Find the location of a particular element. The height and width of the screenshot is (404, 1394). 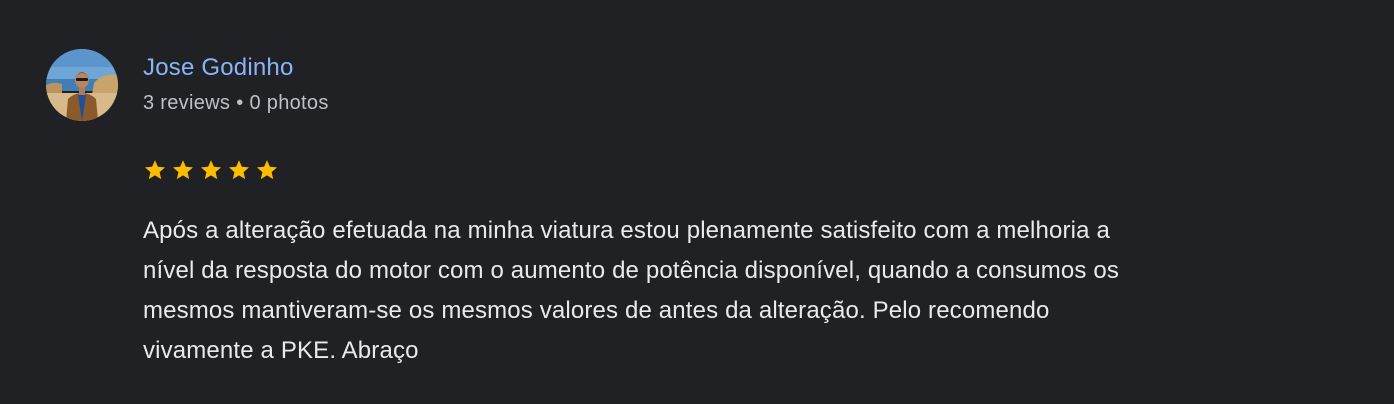

author-meta: 3 reviews • 0 photos is located at coordinates (236, 103).